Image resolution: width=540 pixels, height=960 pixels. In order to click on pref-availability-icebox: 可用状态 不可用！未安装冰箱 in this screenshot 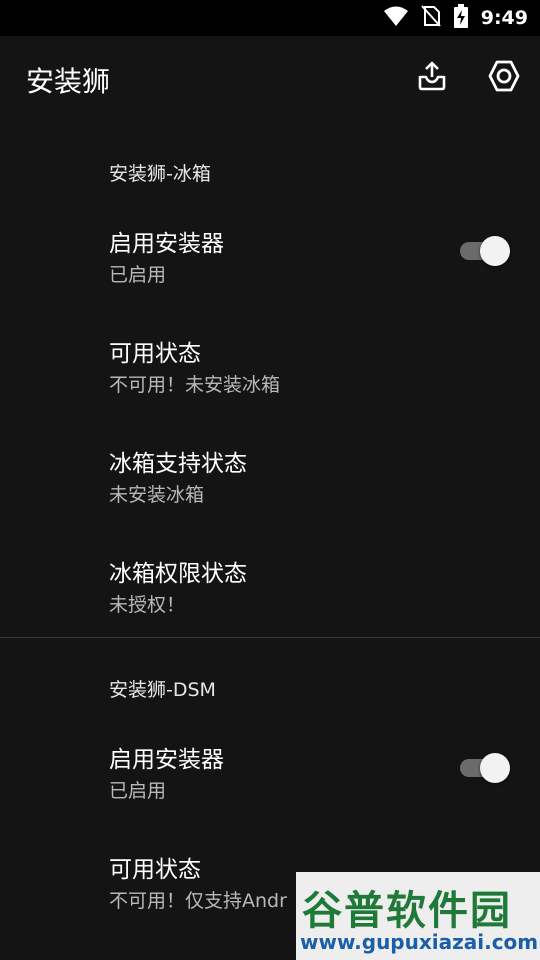, I will do `click(270, 365)`.